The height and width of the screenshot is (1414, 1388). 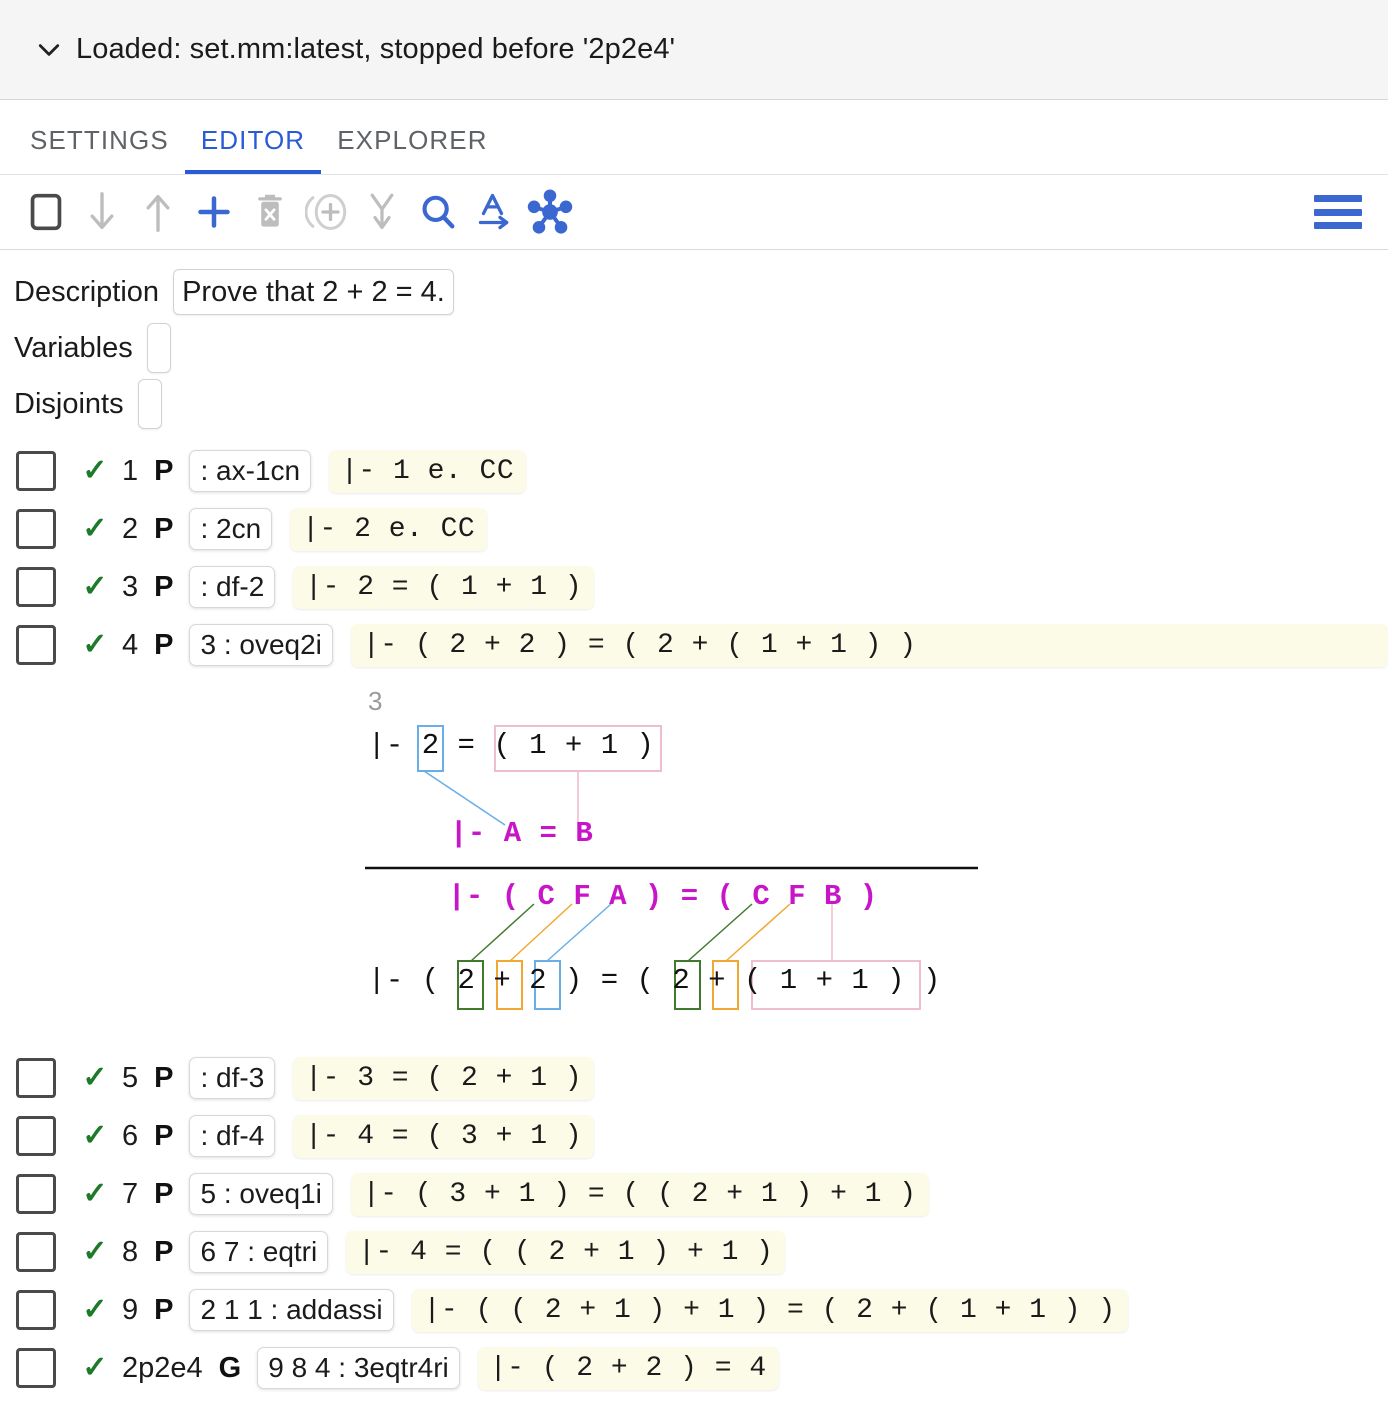 What do you see at coordinates (701, 292) in the screenshot?
I see `description-row: Description Prove that 2 + 2 = 4.` at bounding box center [701, 292].